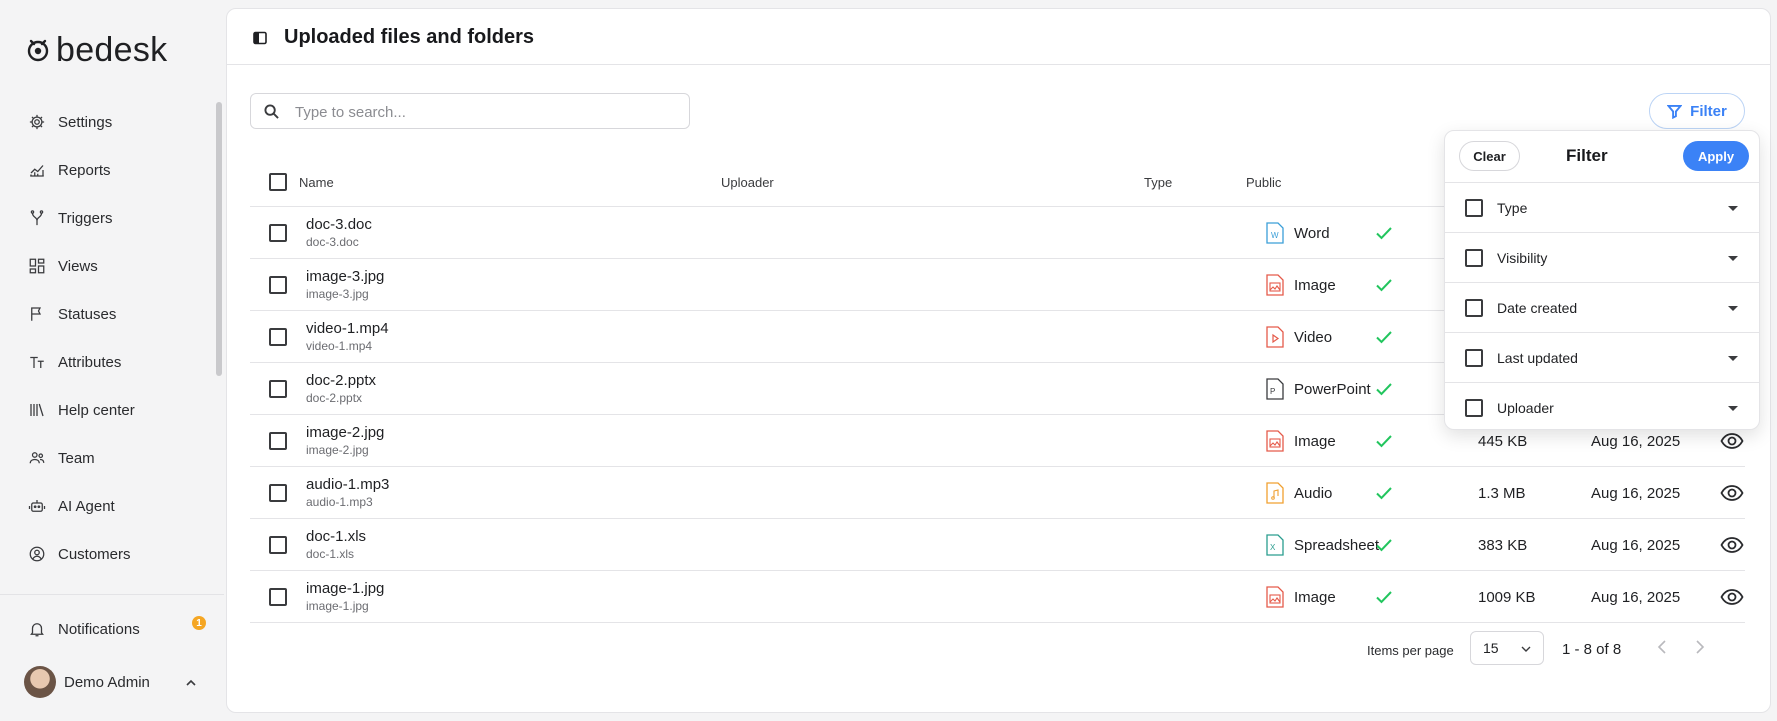 This screenshot has width=1777, height=721. What do you see at coordinates (112, 170) in the screenshot?
I see `sidebar-item-reports: Reports` at bounding box center [112, 170].